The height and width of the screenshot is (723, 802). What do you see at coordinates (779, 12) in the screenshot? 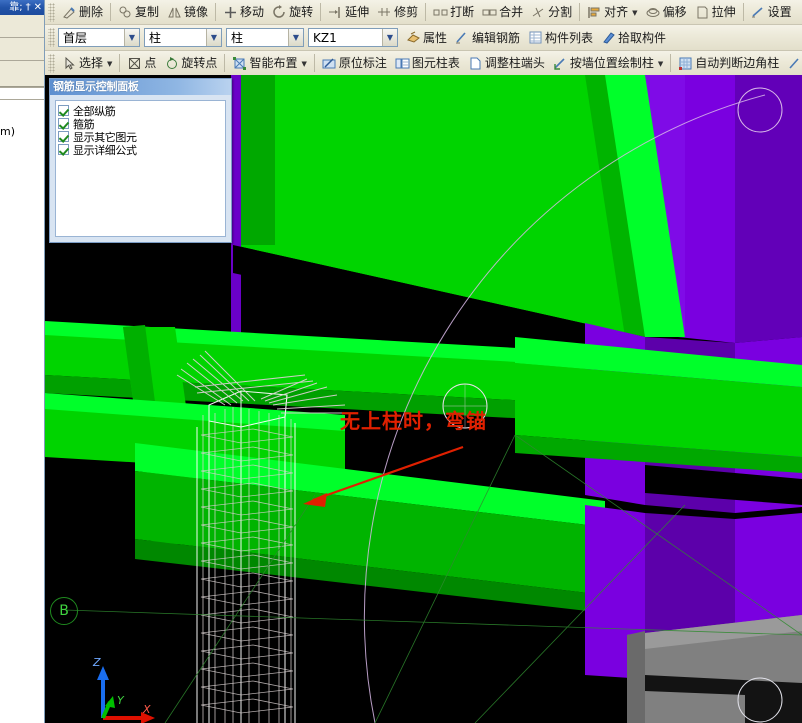
I see `settings-label: 设置` at bounding box center [779, 12].